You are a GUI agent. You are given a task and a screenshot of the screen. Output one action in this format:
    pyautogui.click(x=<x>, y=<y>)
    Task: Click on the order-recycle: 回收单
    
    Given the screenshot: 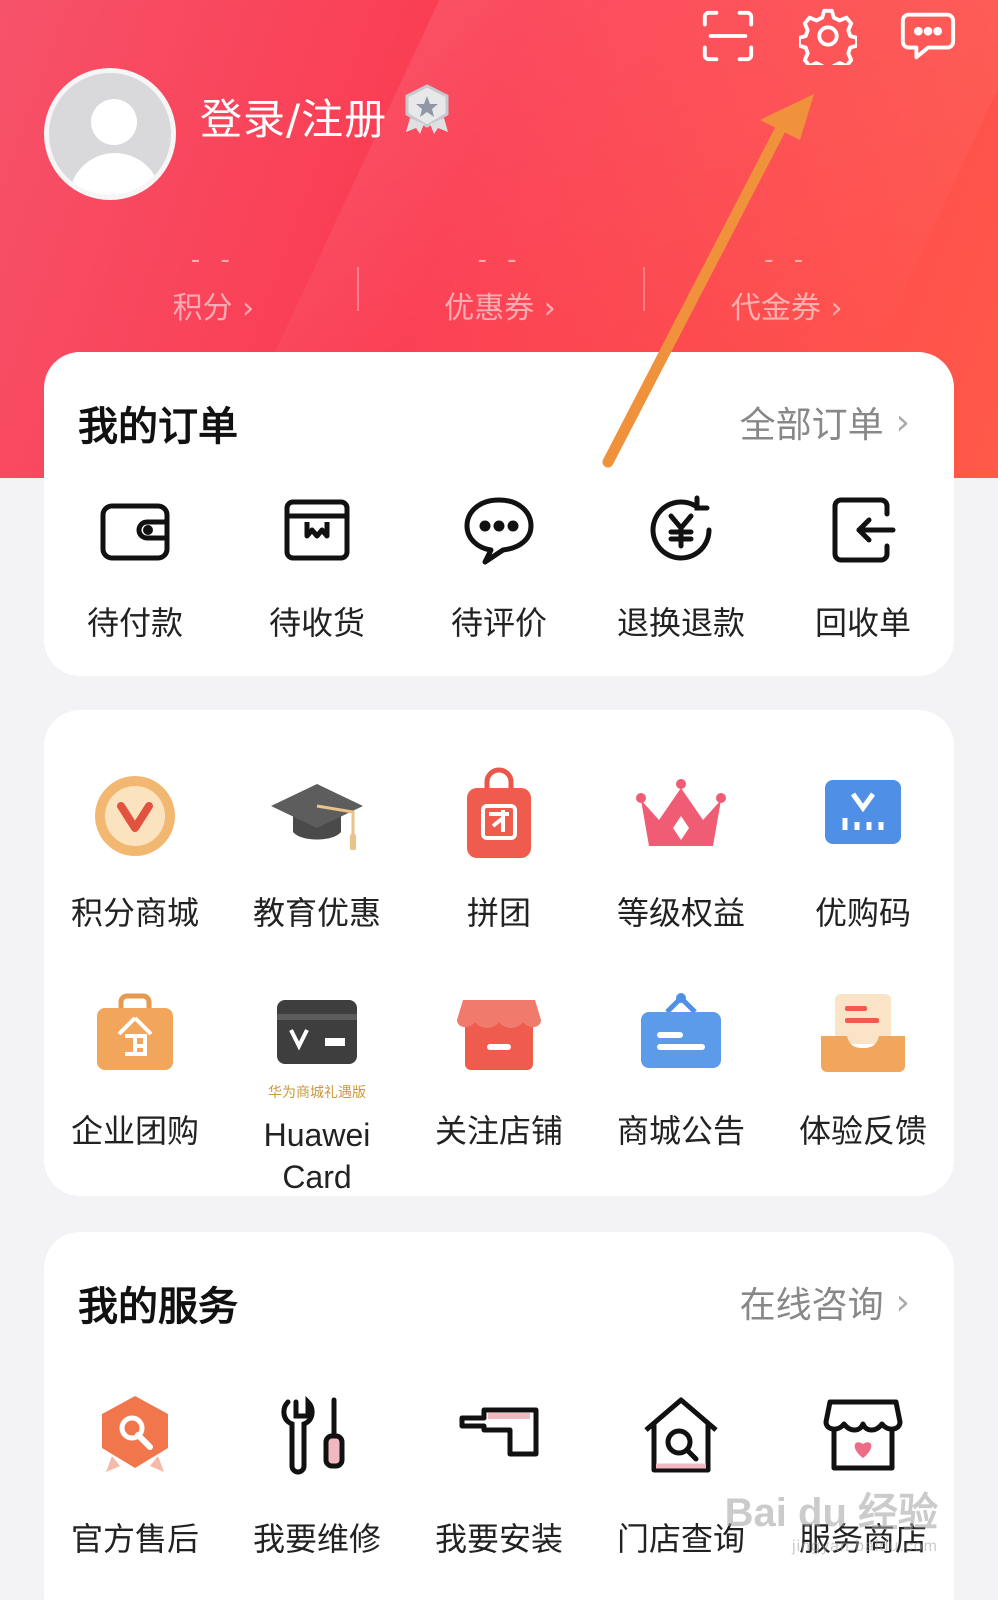 What is the action you would take?
    pyautogui.click(x=863, y=568)
    